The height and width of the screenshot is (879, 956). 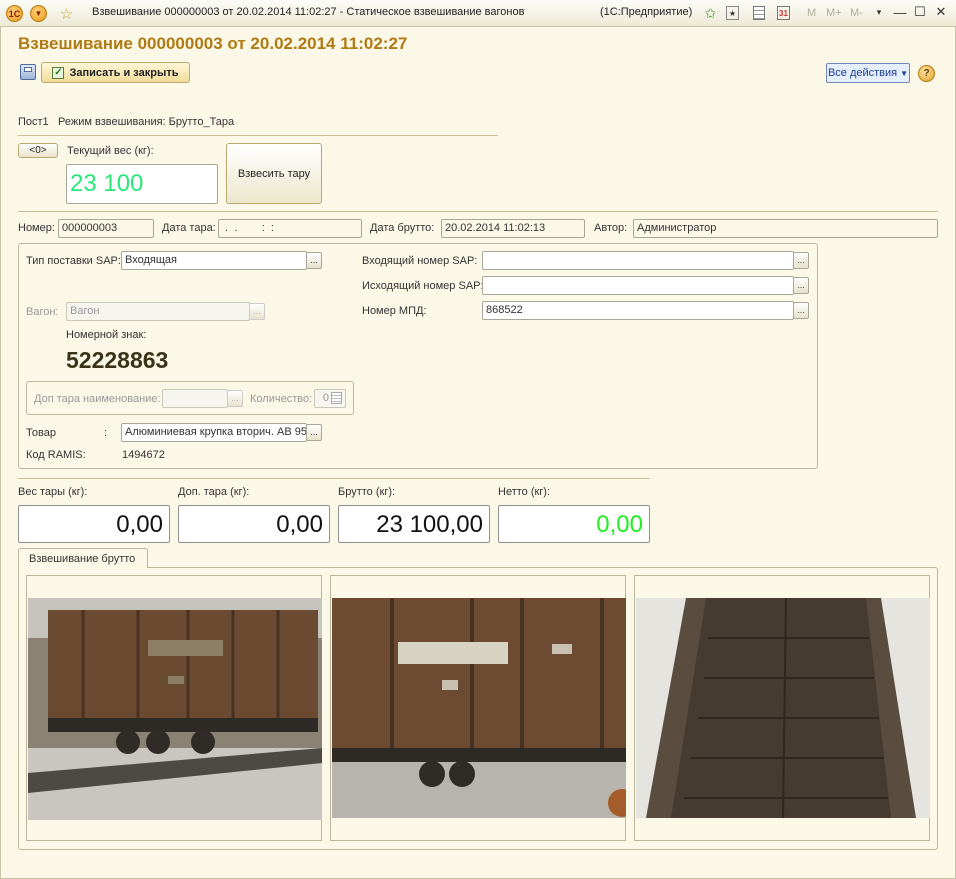 I want to click on plate-number: 52228863, so click(x=117, y=360).